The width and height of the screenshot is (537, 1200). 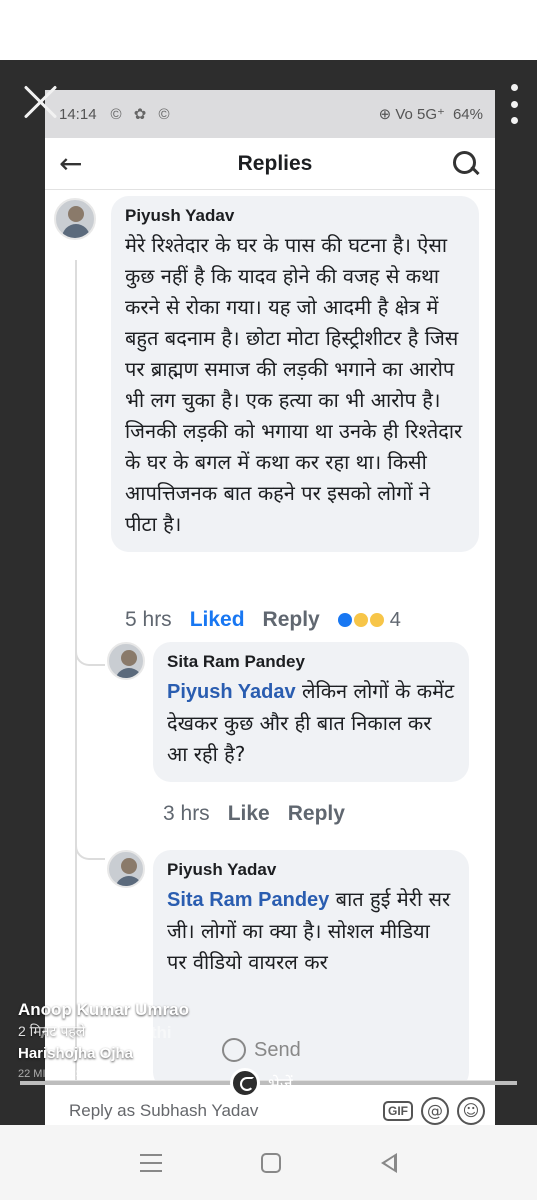 What do you see at coordinates (411, 114) in the screenshot?
I see `network-indicator: ⊕ Vo 5G⁺` at bounding box center [411, 114].